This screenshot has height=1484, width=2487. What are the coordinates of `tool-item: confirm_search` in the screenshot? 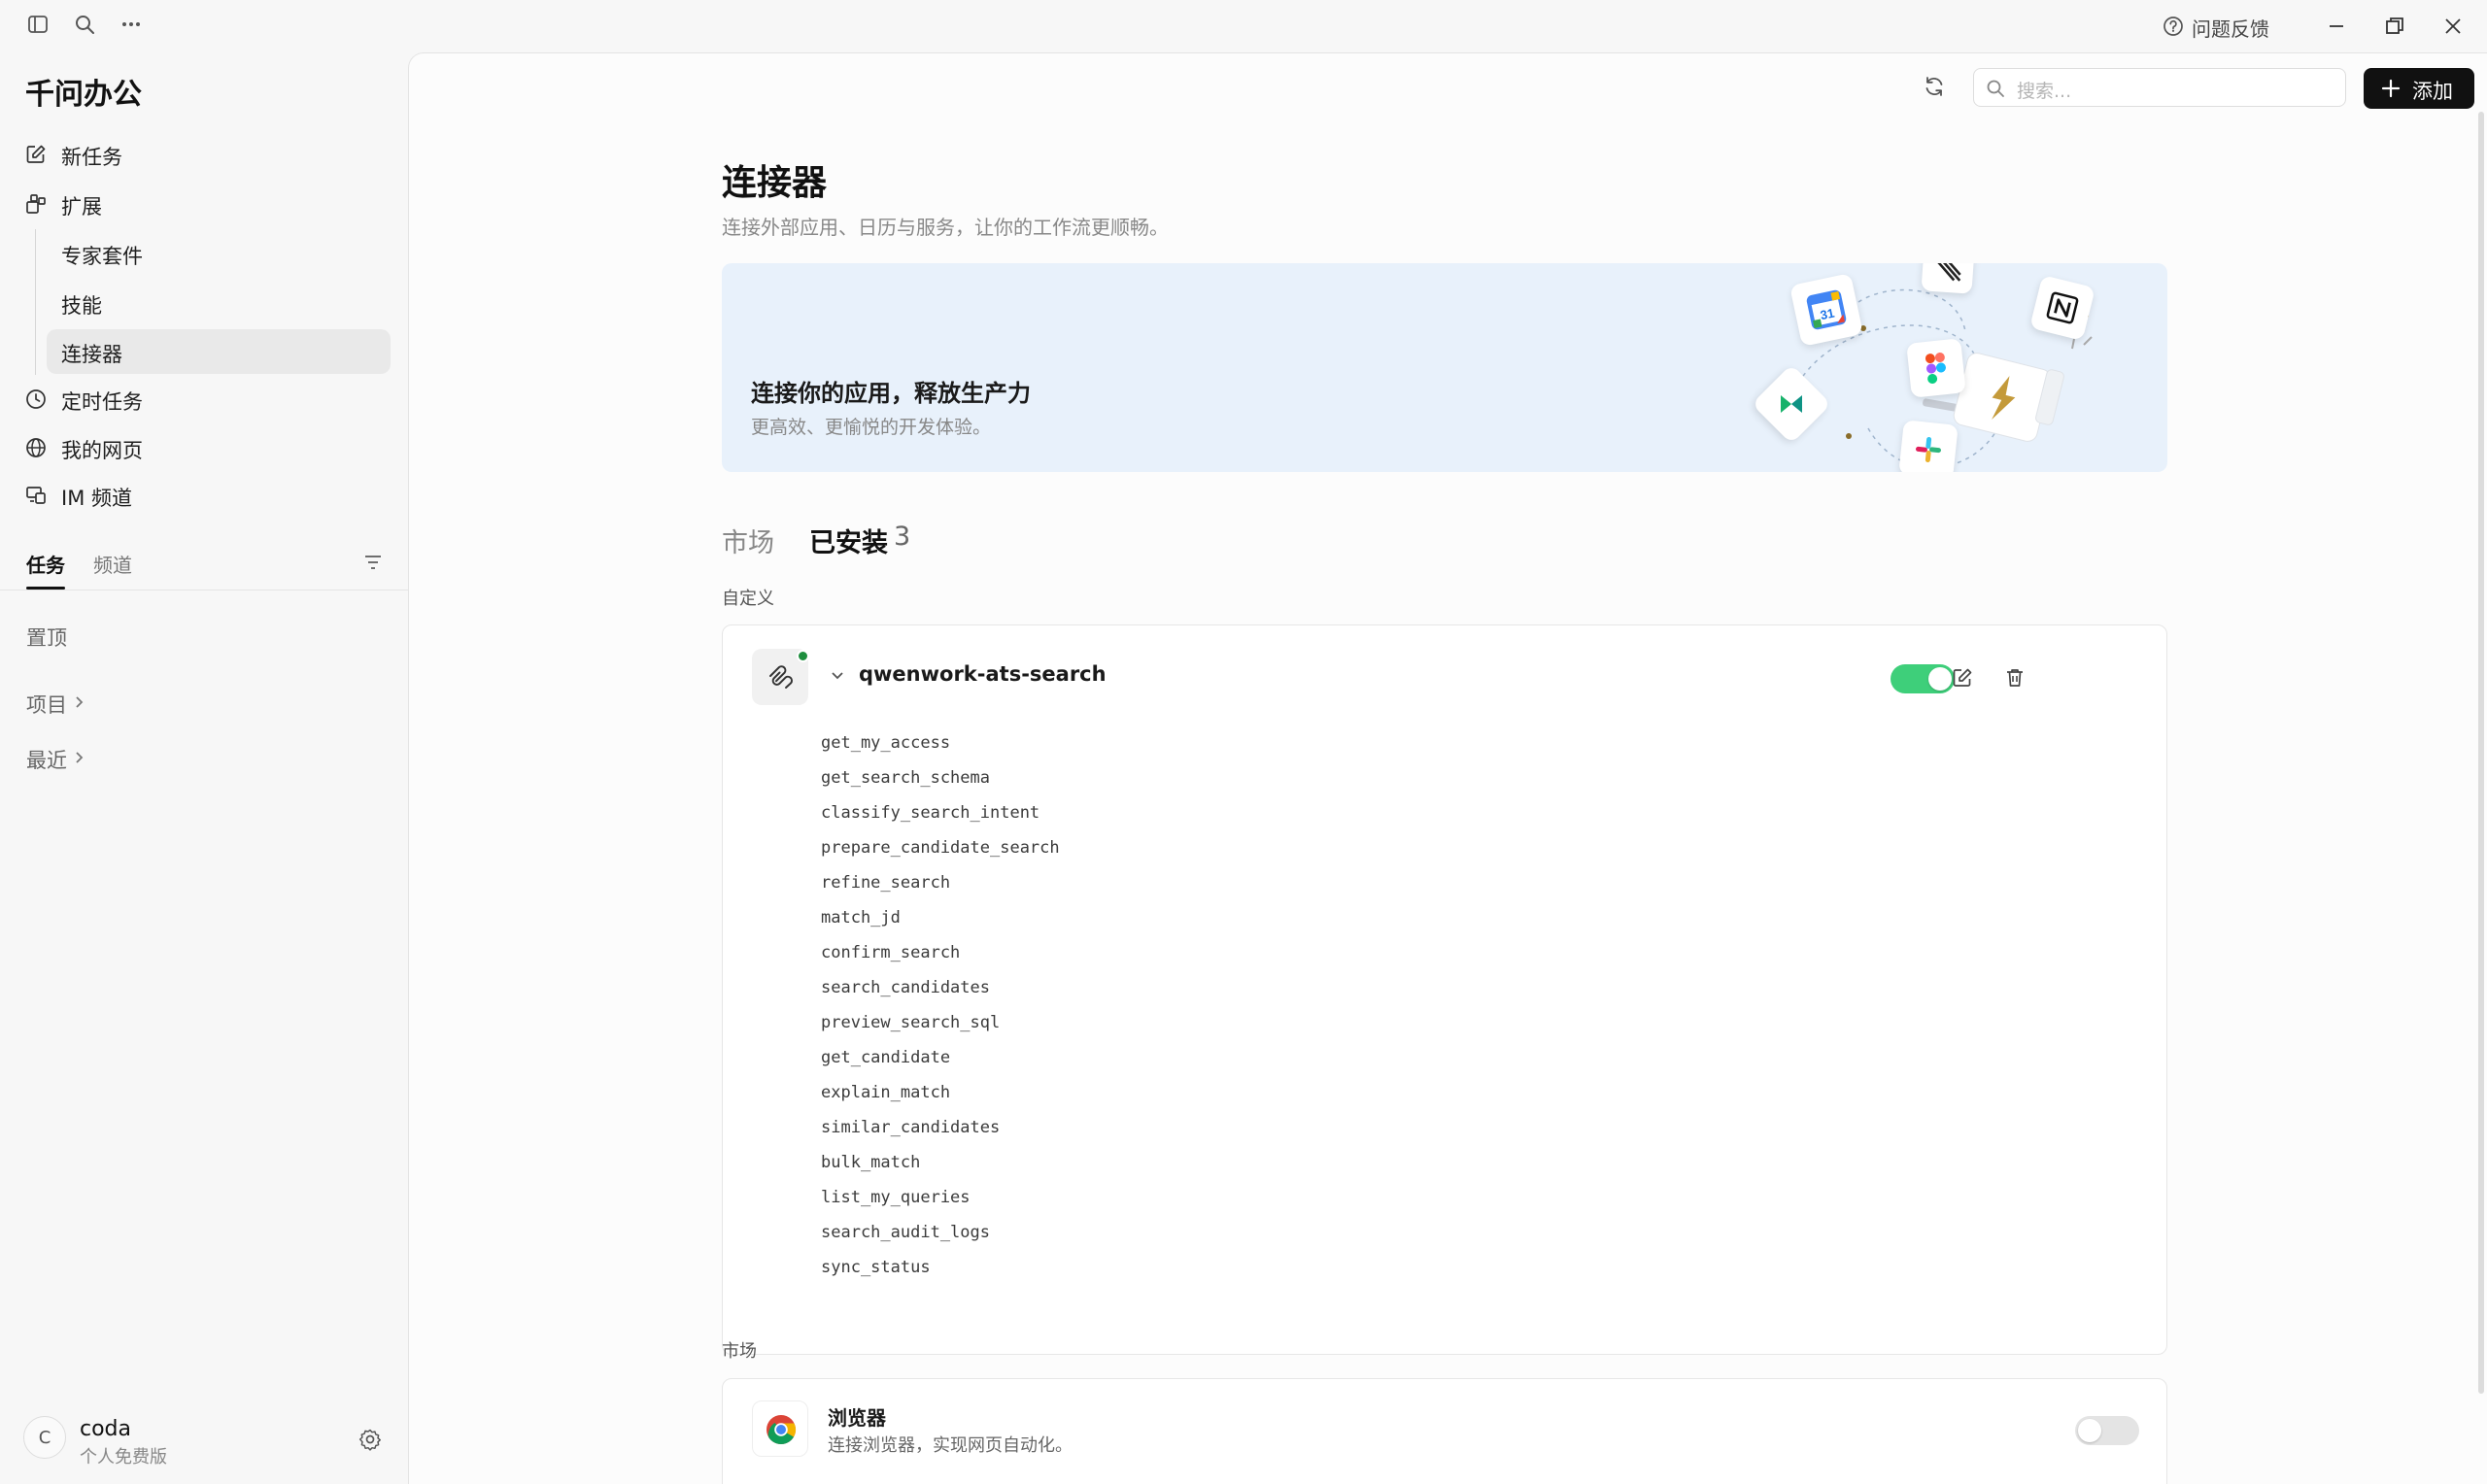 It's located at (891, 952).